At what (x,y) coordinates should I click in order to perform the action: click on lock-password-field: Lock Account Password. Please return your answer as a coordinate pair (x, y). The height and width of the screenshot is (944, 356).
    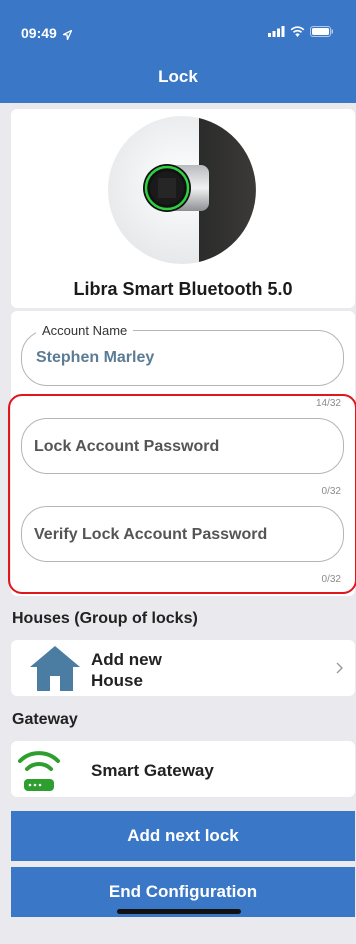
    Looking at the image, I should click on (182, 446).